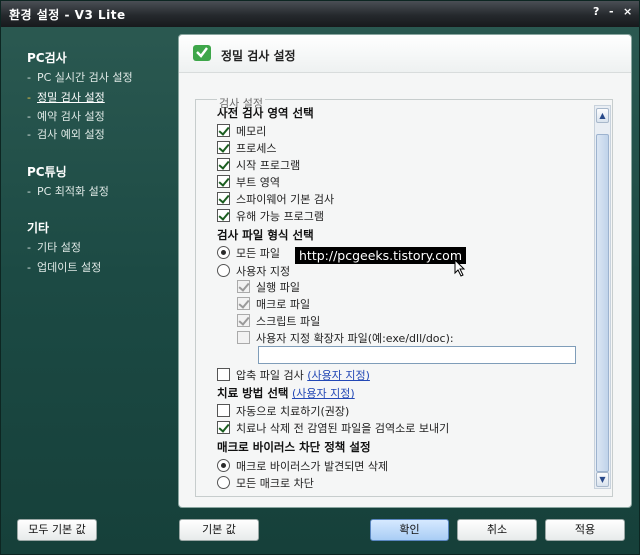 This screenshot has height=555, width=640. What do you see at coordinates (246, 148) in the screenshot?
I see `checkbox-process: 프로세스` at bounding box center [246, 148].